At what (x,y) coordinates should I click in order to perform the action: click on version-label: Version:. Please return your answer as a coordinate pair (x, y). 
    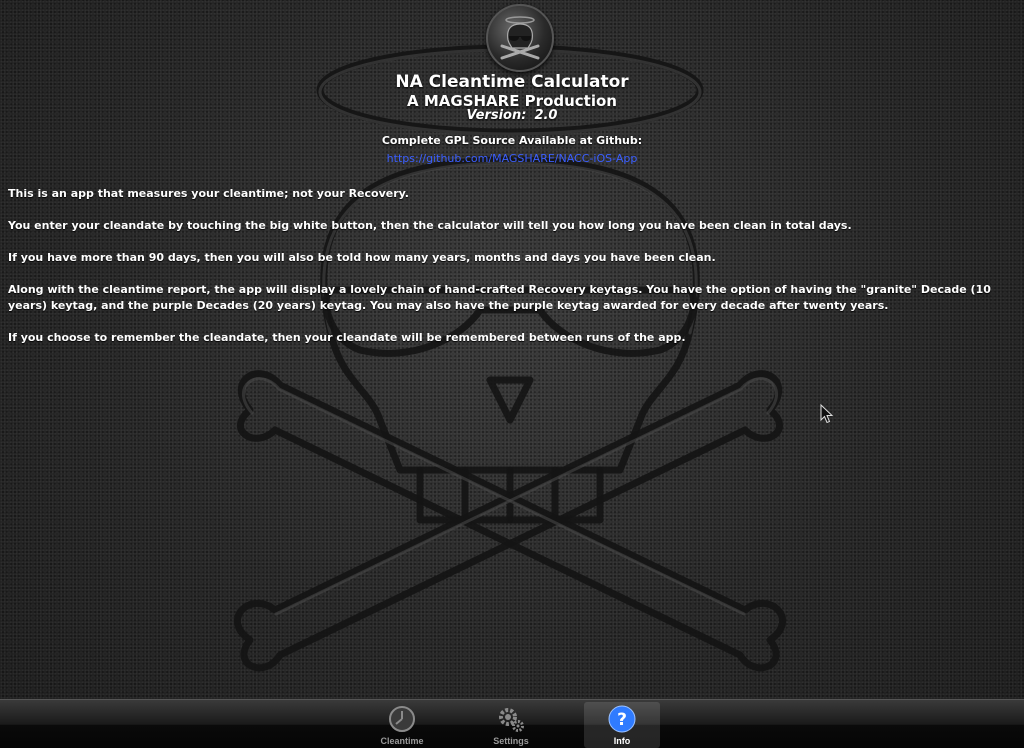
    Looking at the image, I should click on (496, 115).